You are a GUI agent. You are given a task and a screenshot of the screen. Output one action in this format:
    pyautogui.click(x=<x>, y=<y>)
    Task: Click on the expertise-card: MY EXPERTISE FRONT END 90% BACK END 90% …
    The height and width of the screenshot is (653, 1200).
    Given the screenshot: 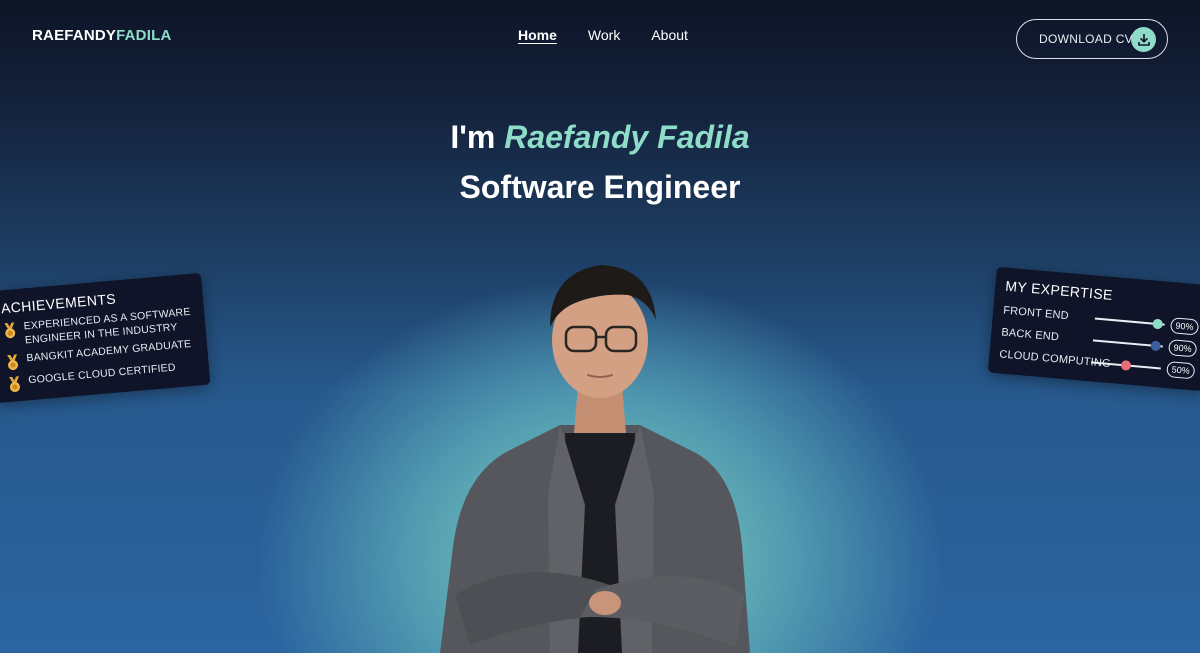 What is the action you would take?
    pyautogui.click(x=1093, y=329)
    